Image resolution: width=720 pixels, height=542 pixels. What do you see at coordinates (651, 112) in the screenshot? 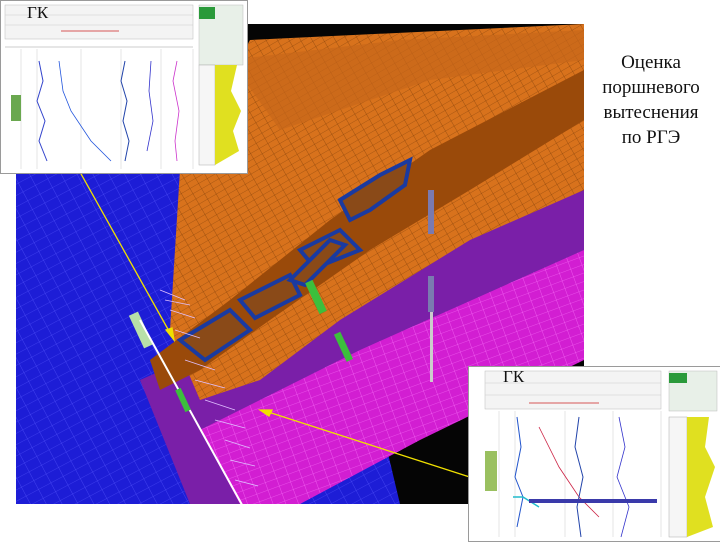
I see `title-line: вытеснения` at bounding box center [651, 112].